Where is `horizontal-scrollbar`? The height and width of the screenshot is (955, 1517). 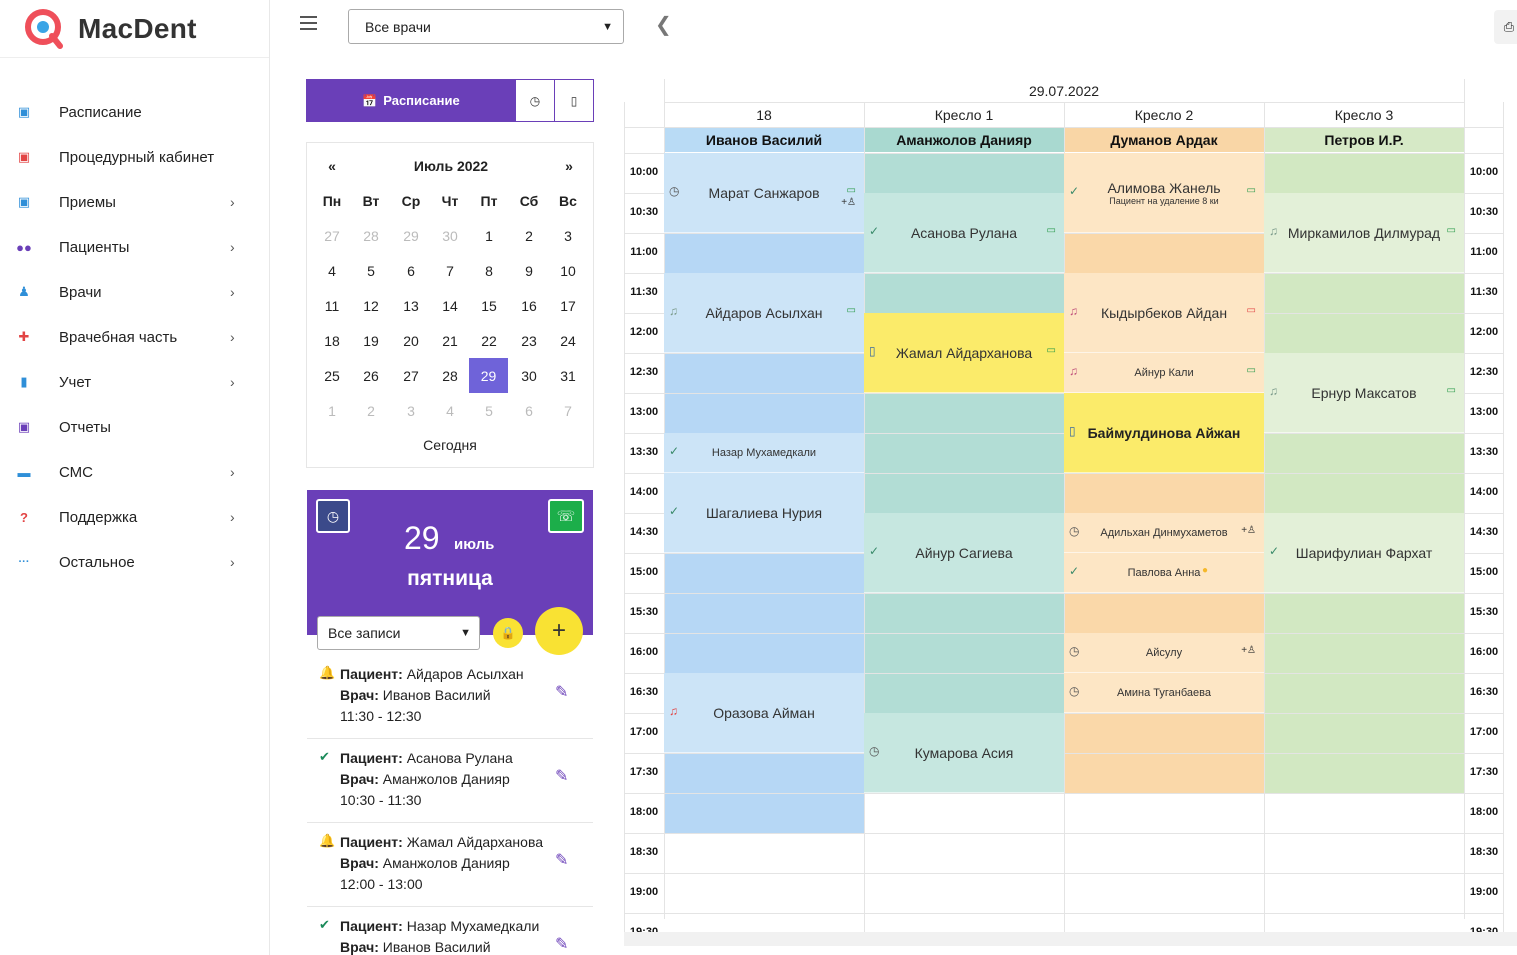 horizontal-scrollbar is located at coordinates (1070, 939).